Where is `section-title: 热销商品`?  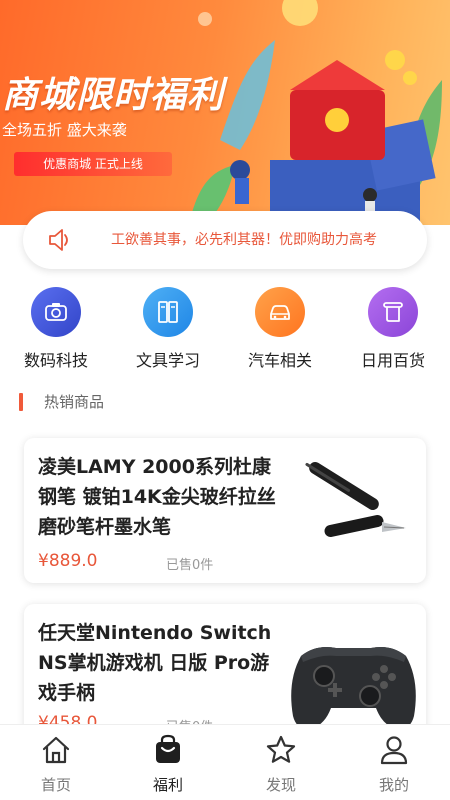 section-title: 热销商品 is located at coordinates (74, 402).